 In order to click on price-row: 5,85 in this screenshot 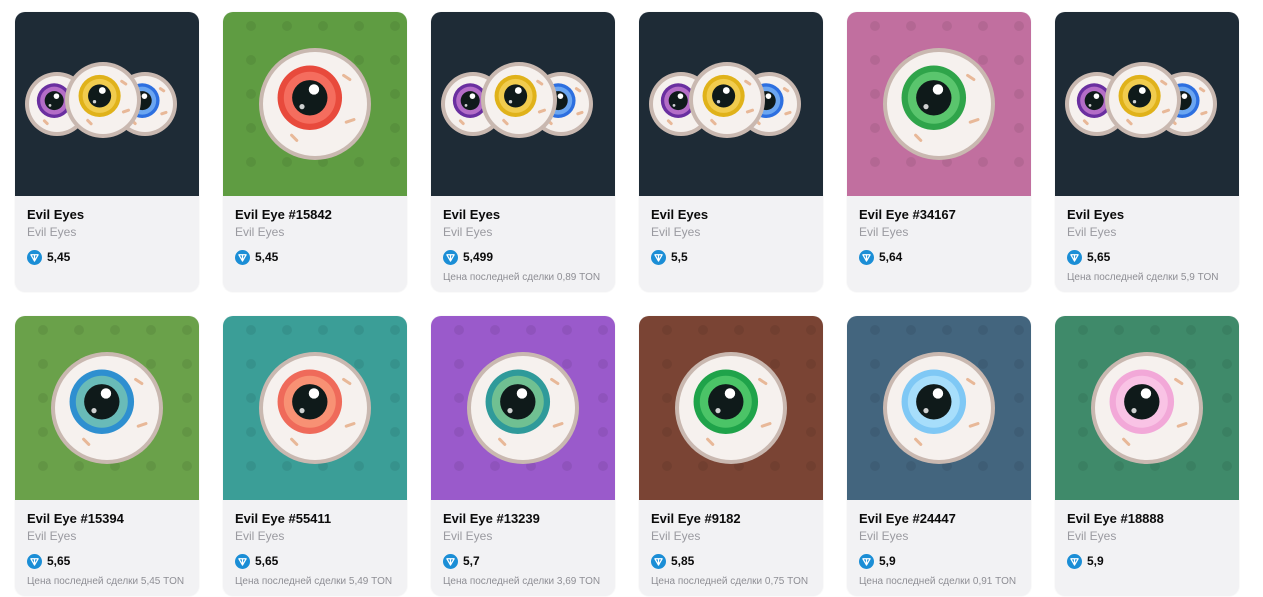, I will do `click(731, 561)`.